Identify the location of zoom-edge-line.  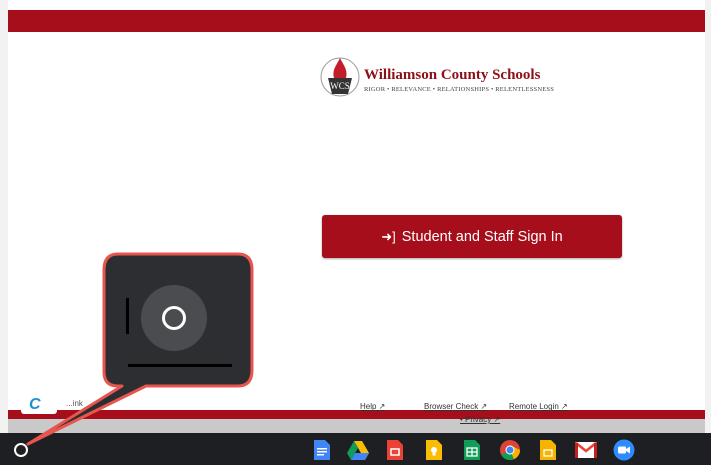
(127, 316).